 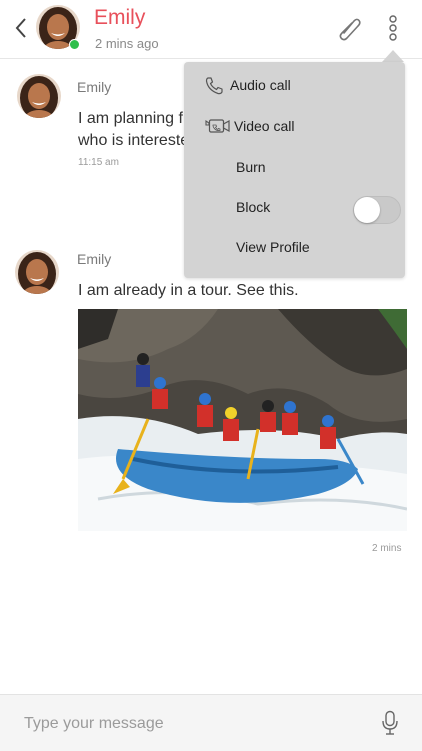 What do you see at coordinates (273, 247) in the screenshot?
I see `menu-item-label: View Profile` at bounding box center [273, 247].